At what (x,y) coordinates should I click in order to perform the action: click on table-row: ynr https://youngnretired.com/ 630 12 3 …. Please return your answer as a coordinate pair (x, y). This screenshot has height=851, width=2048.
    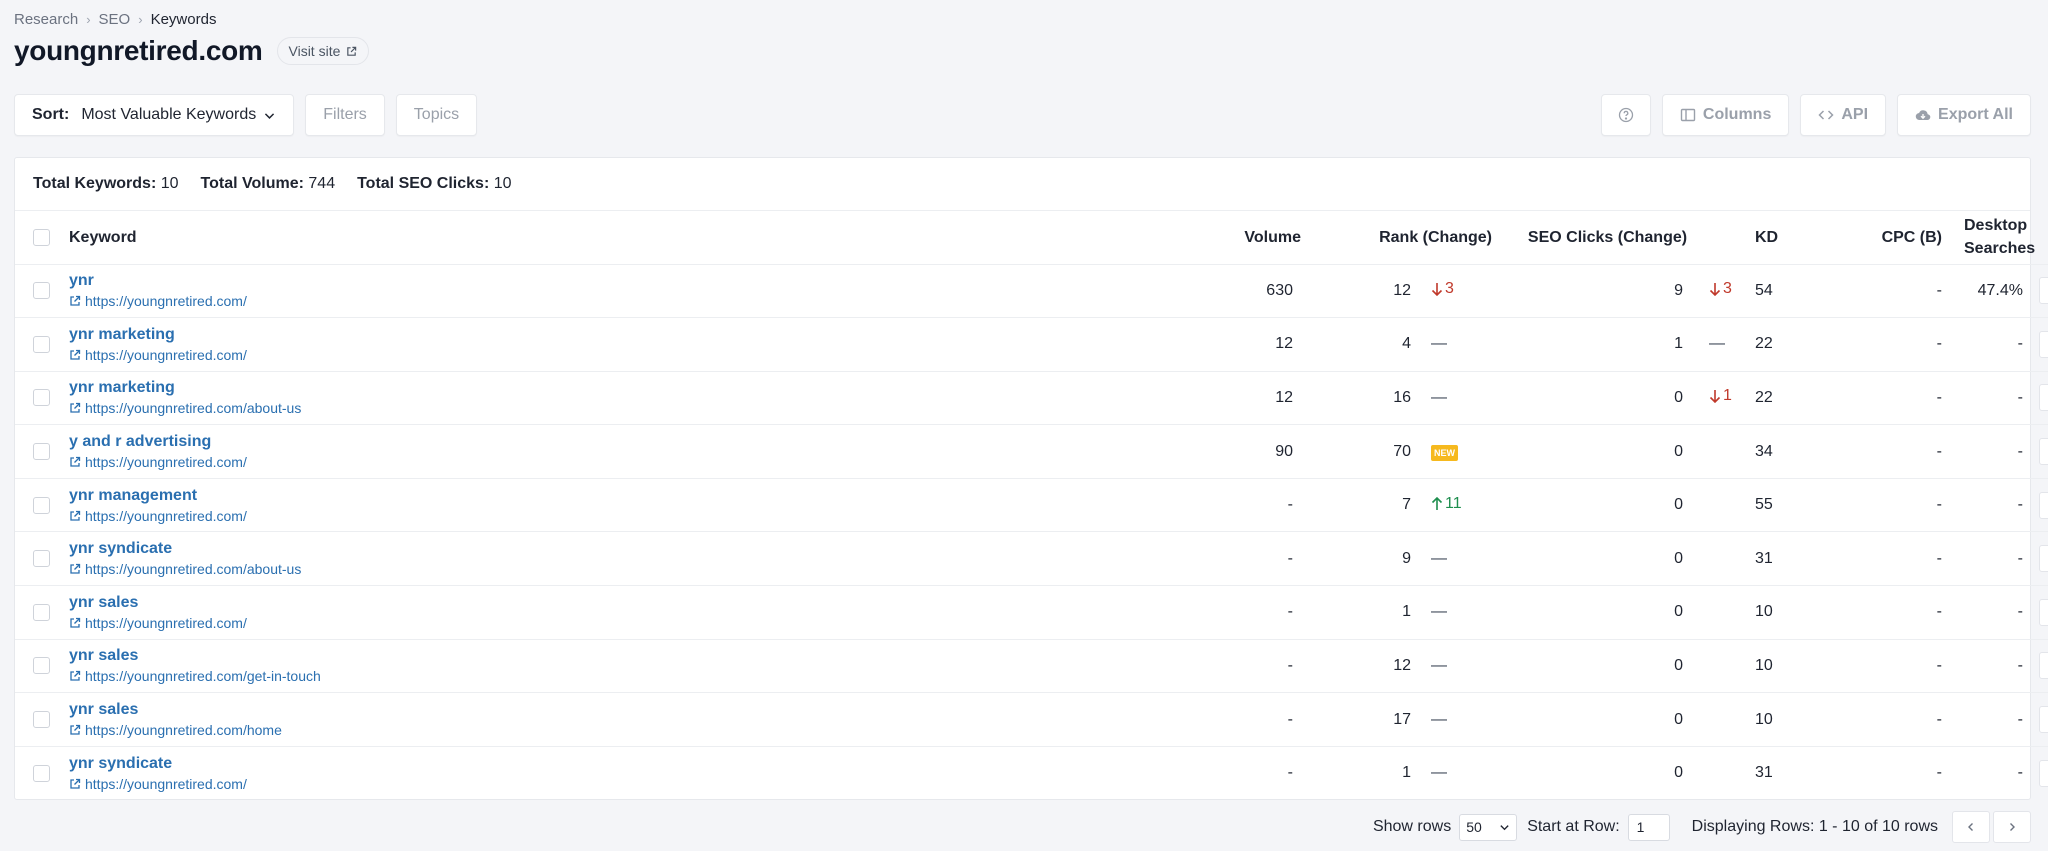
    Looking at the image, I should click on (1031, 291).